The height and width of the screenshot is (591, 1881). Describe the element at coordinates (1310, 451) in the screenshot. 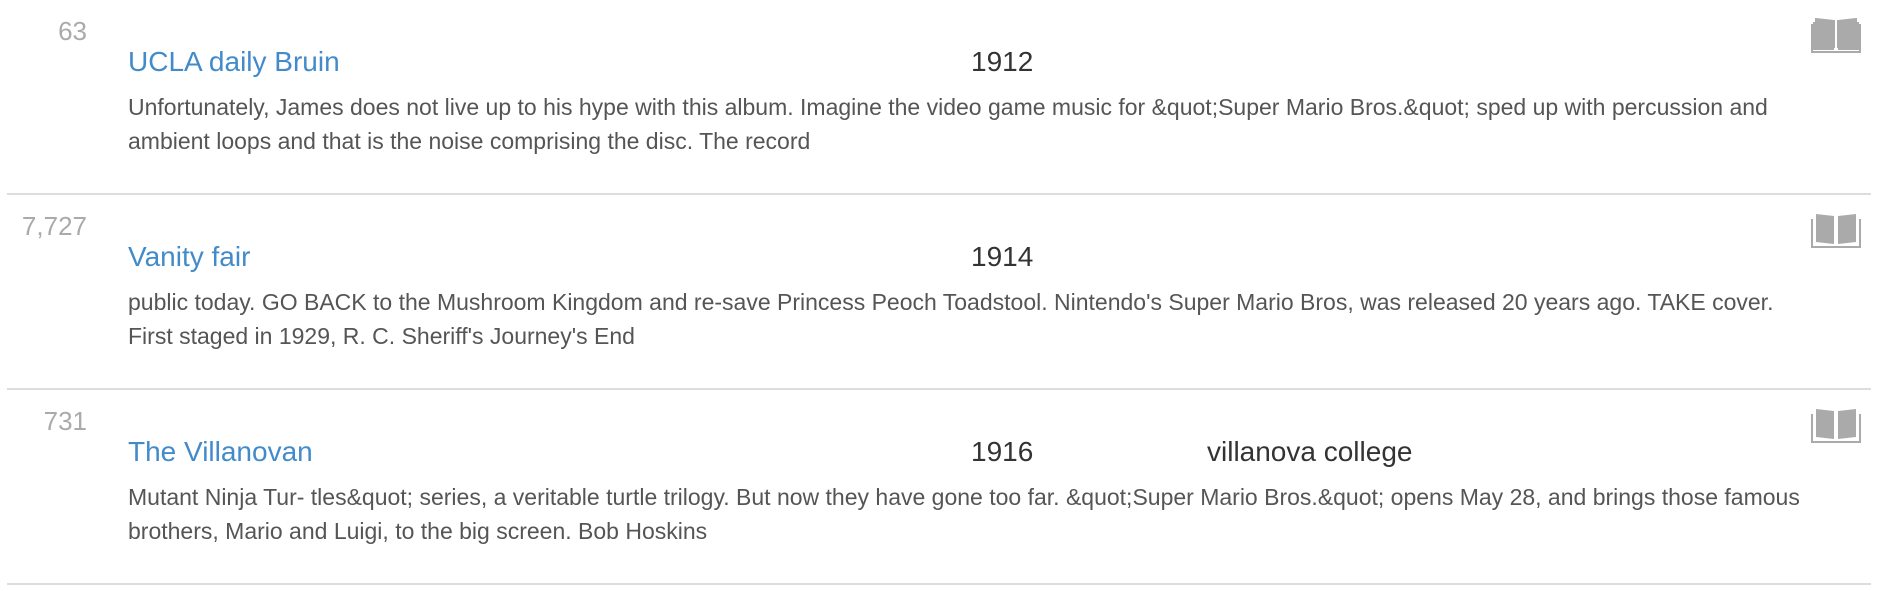

I see `result-publisher: villanova college` at that location.